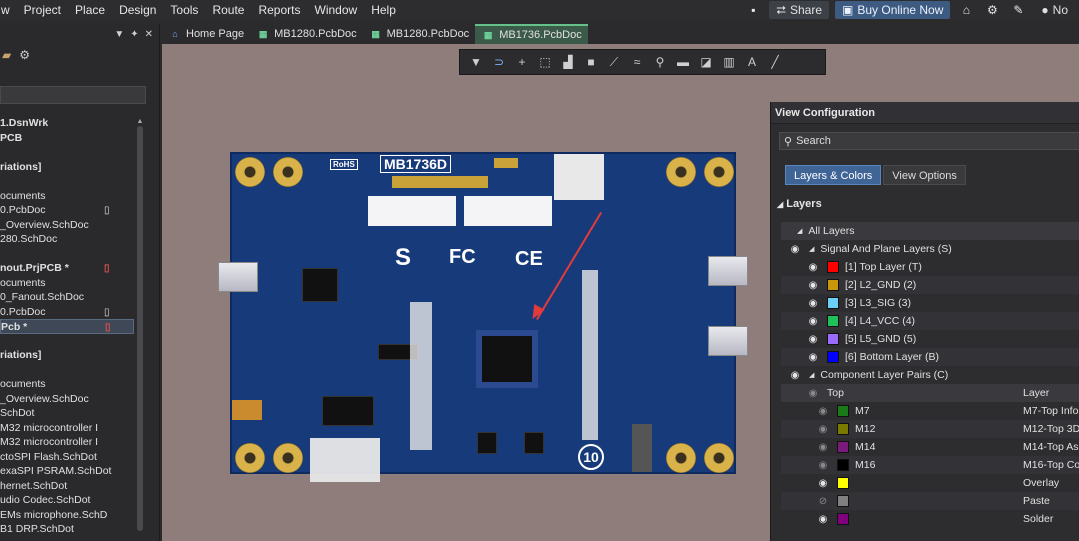  Describe the element at coordinates (930, 267) in the screenshot. I see `layer-row: ◉ [1] Top Layer (T)` at that location.